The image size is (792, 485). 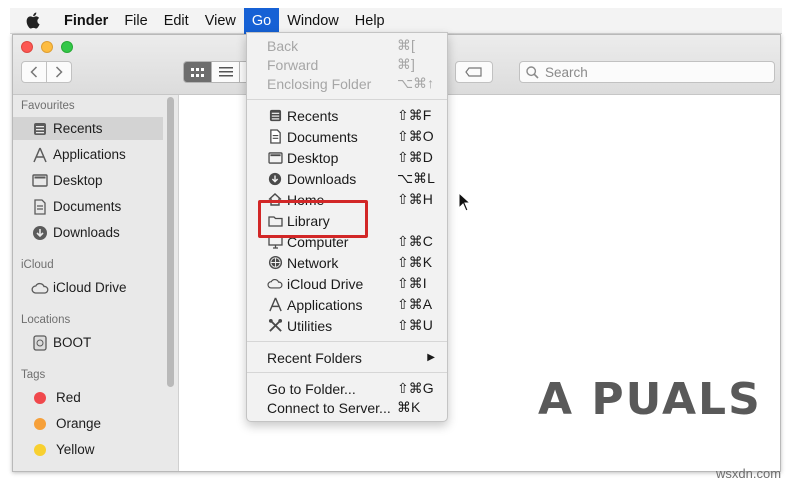 What do you see at coordinates (396, 20) in the screenshot?
I see `menu-bar: Finder File Edit View Go Window Help` at bounding box center [396, 20].